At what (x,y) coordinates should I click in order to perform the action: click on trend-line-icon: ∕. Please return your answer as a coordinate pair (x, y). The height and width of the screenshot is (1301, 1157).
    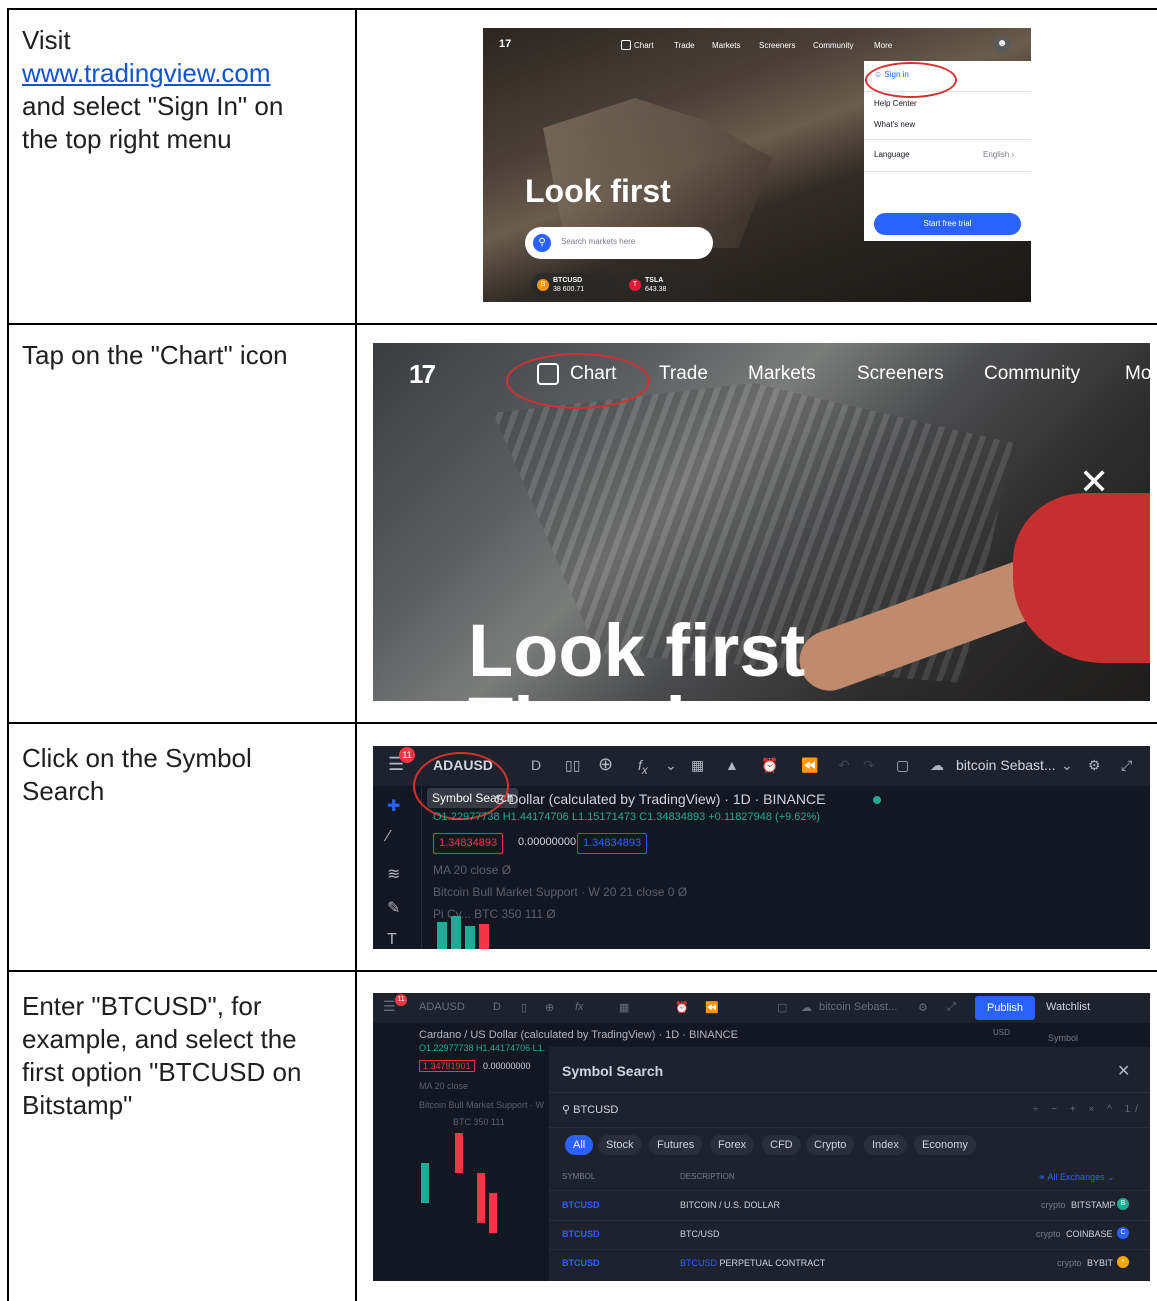
    Looking at the image, I should click on (388, 837).